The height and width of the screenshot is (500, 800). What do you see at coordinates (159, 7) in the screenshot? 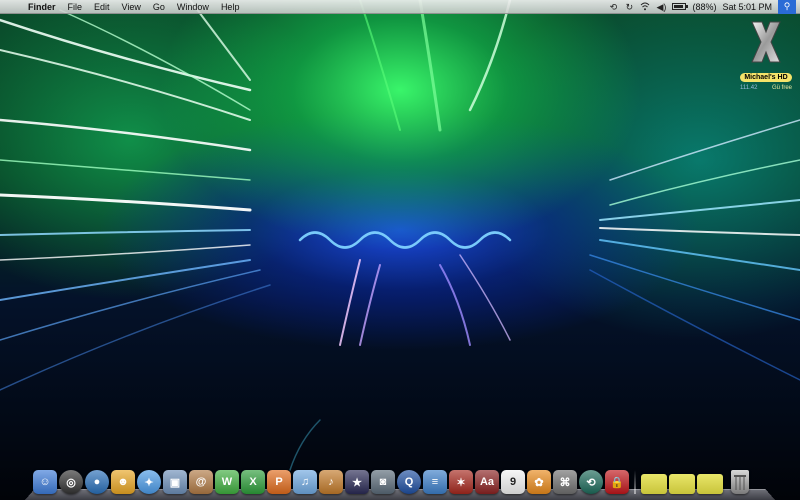
I see `menu-go: Go` at bounding box center [159, 7].